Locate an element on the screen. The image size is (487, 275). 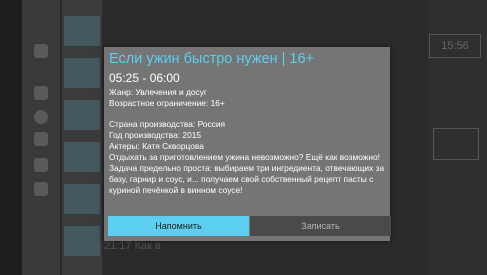
record-button: Записать is located at coordinates (320, 226).